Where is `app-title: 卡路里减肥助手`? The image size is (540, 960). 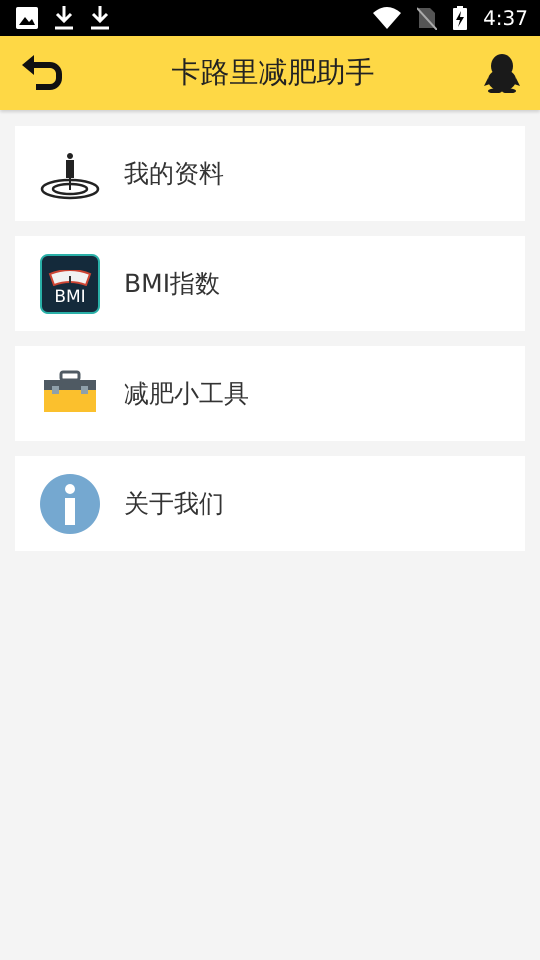 app-title: 卡路里减肥助手 is located at coordinates (273, 73).